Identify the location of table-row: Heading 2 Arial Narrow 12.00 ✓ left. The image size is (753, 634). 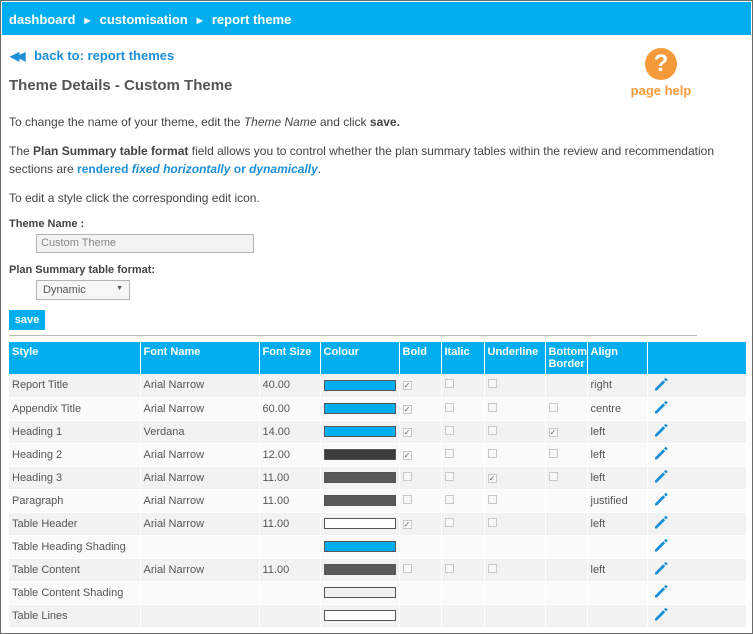
(378, 455).